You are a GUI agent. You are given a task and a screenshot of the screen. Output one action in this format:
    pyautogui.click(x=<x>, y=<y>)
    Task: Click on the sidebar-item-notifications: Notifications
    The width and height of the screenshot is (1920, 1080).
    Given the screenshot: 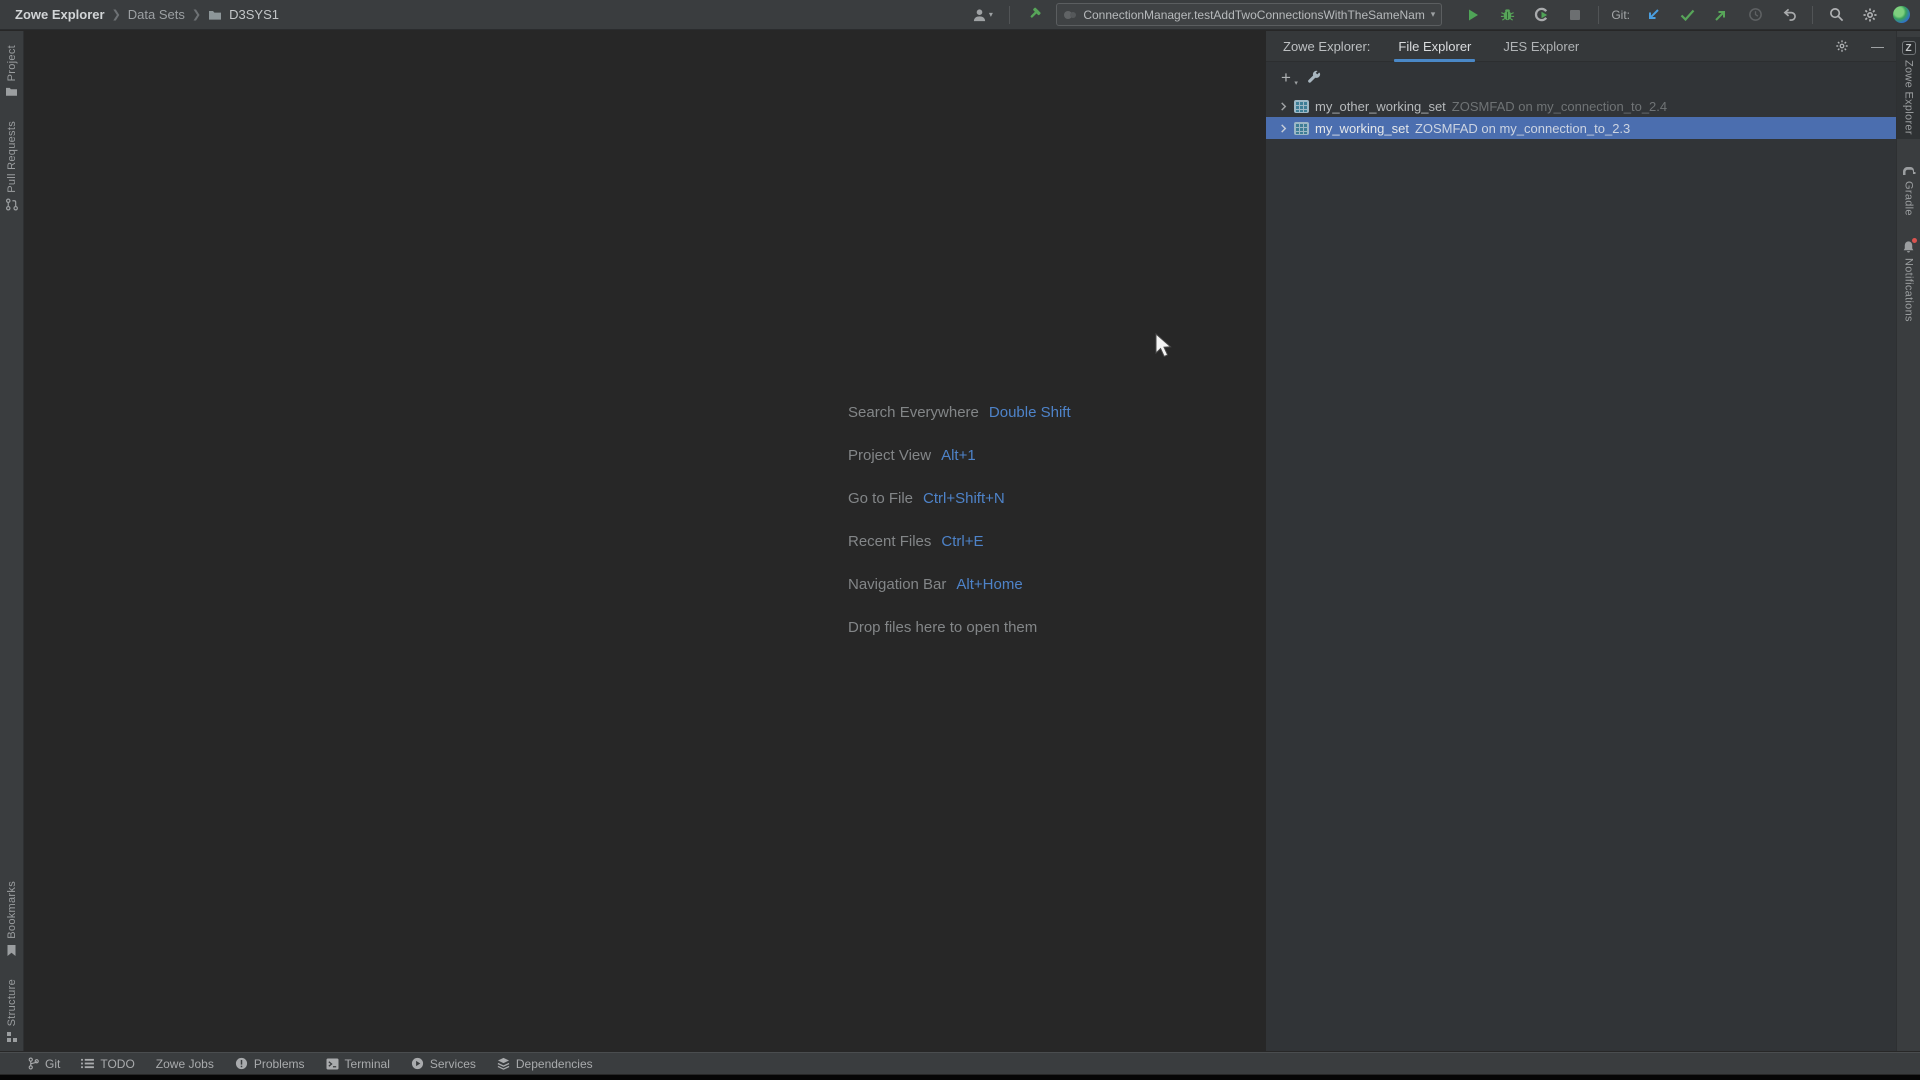 What is the action you would take?
    pyautogui.click(x=1908, y=281)
    